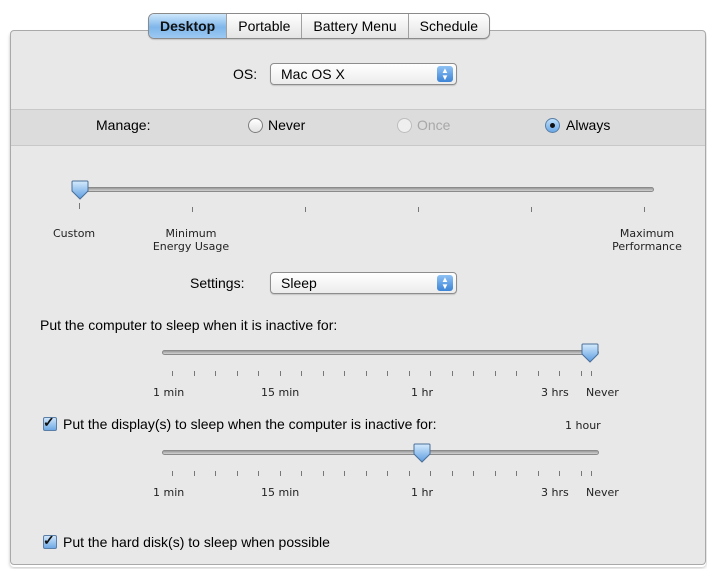 This screenshot has width=707, height=569. Describe the element at coordinates (245, 74) in the screenshot. I see `os-label: OS:` at that location.